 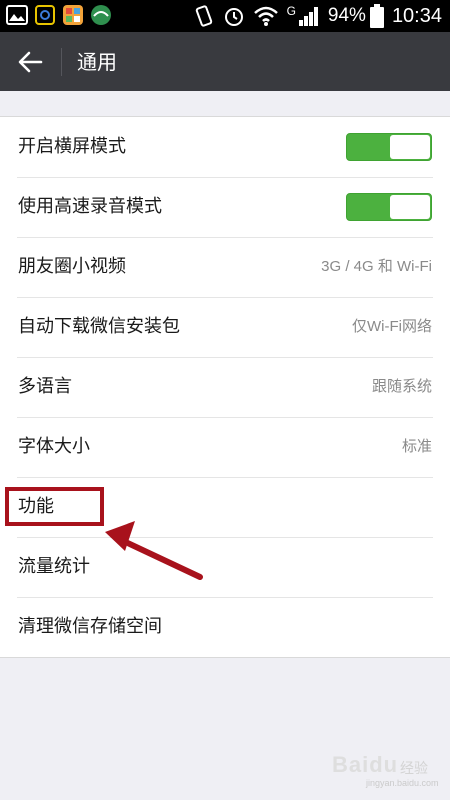 What do you see at coordinates (17, 15) in the screenshot?
I see `gallery-icon` at bounding box center [17, 15].